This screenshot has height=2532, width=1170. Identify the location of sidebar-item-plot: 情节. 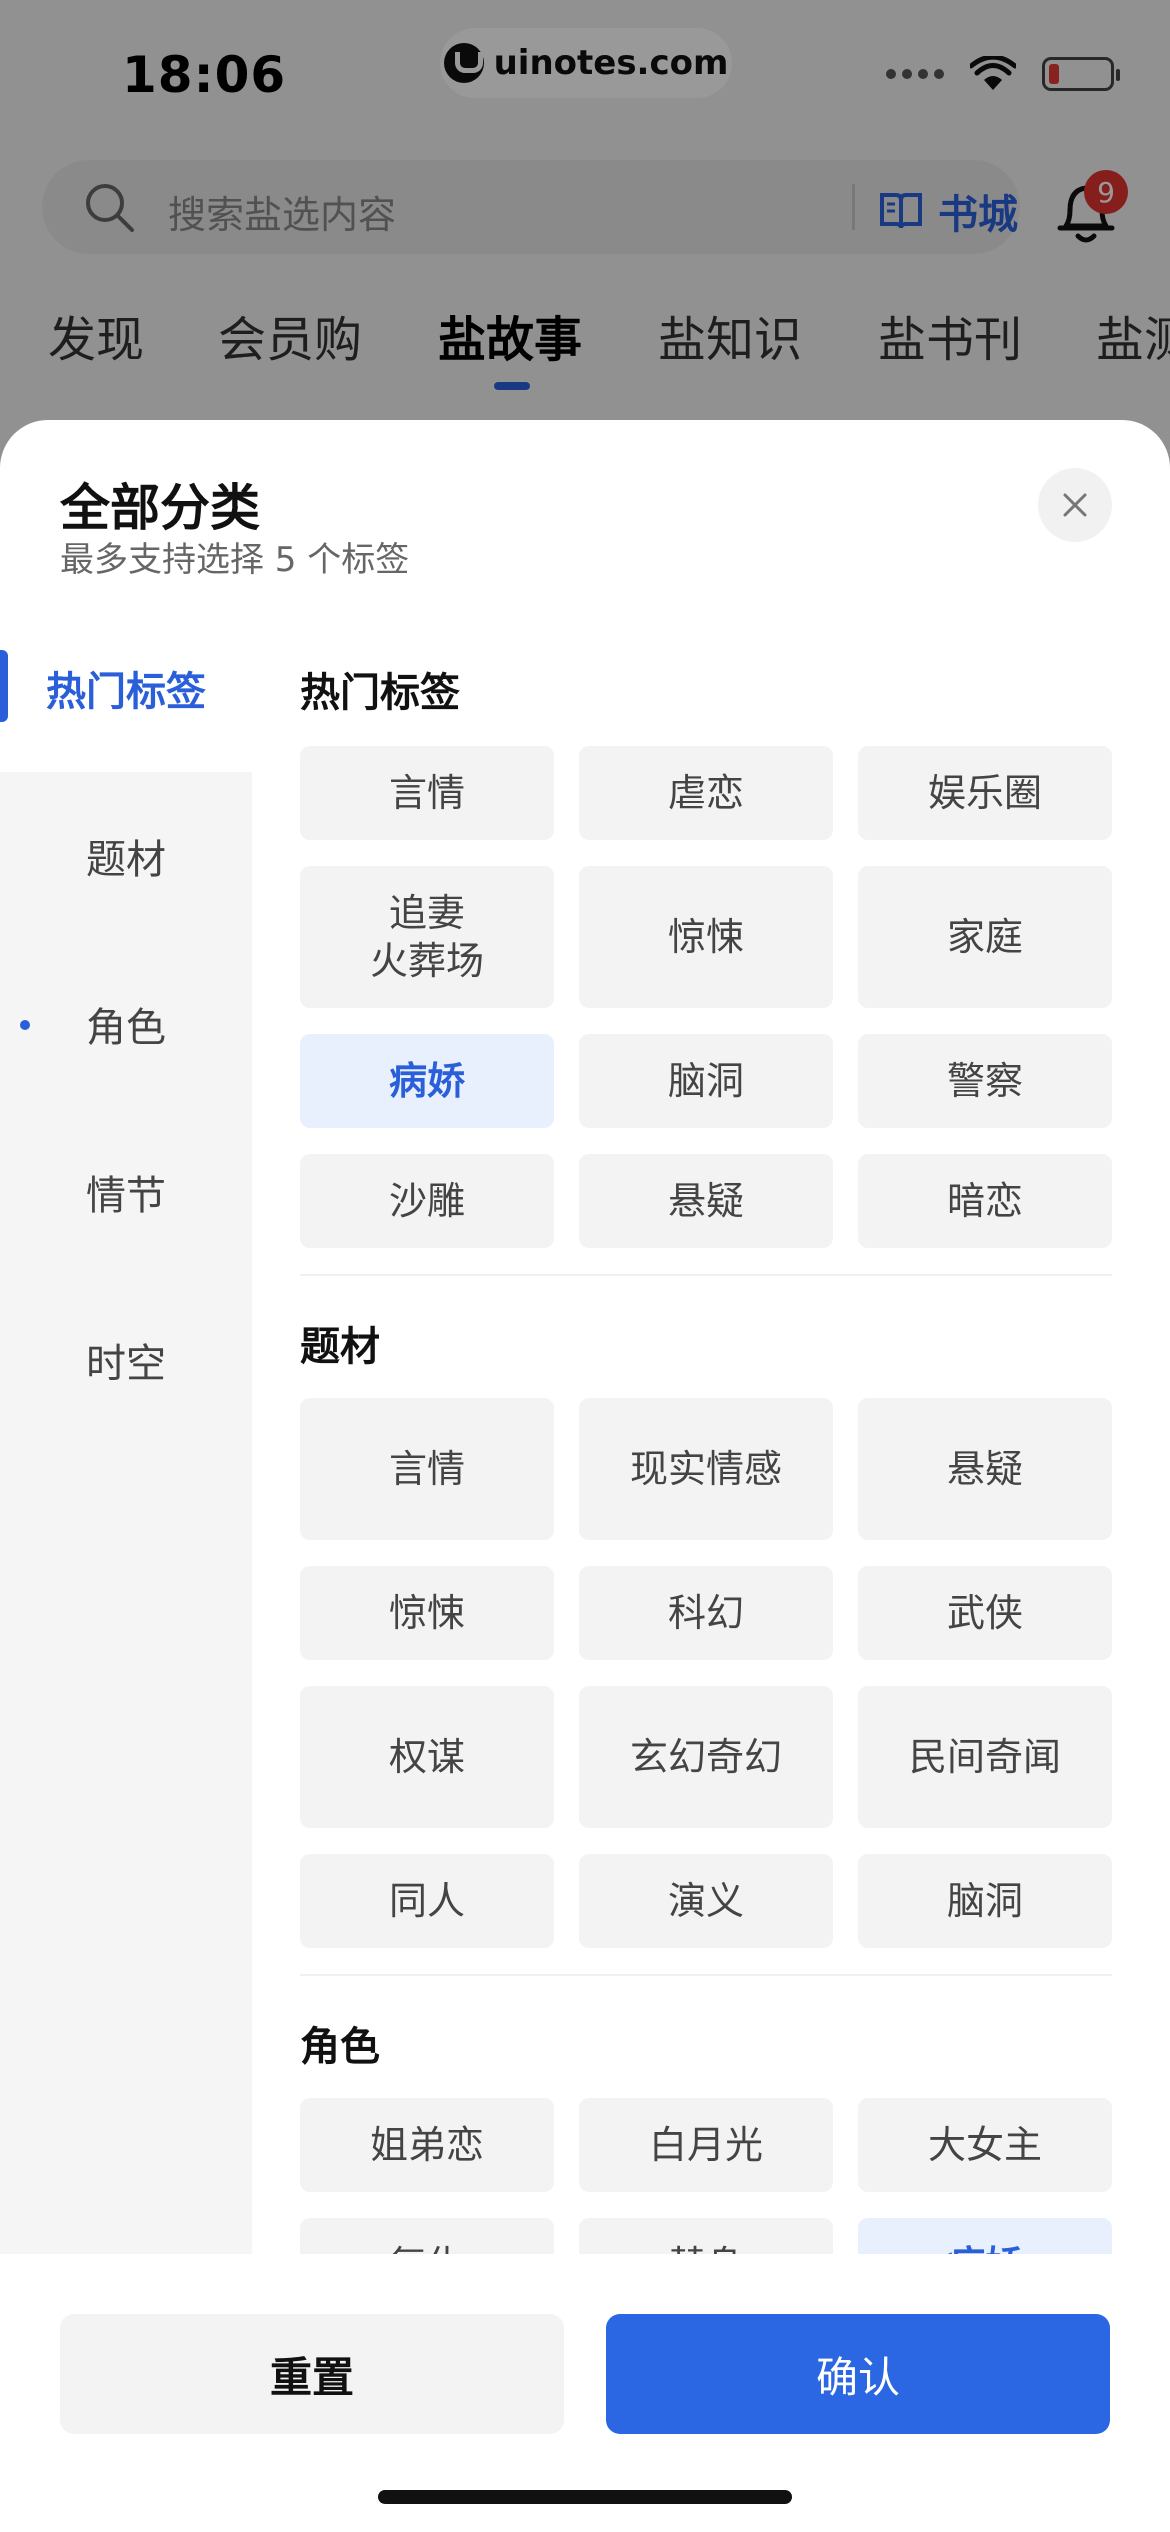
(126, 1192).